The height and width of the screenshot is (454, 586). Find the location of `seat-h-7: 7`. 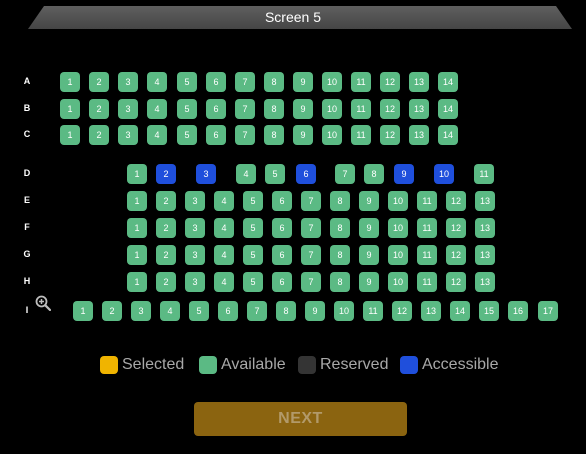

seat-h-7: 7 is located at coordinates (311, 282).